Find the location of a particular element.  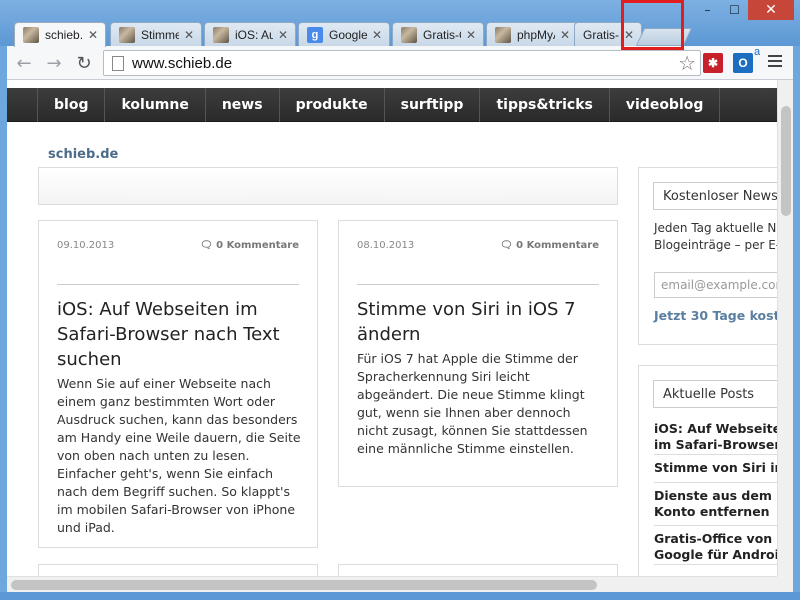

maximize-button: ☐ is located at coordinates (734, 10).